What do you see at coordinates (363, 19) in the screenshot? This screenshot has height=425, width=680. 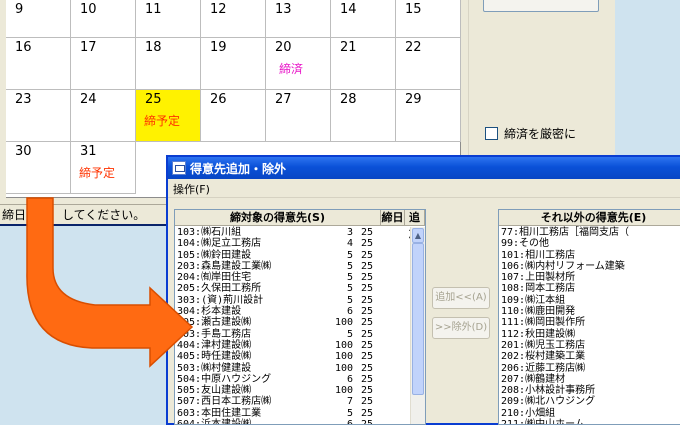 I see `calendar-day: 14` at bounding box center [363, 19].